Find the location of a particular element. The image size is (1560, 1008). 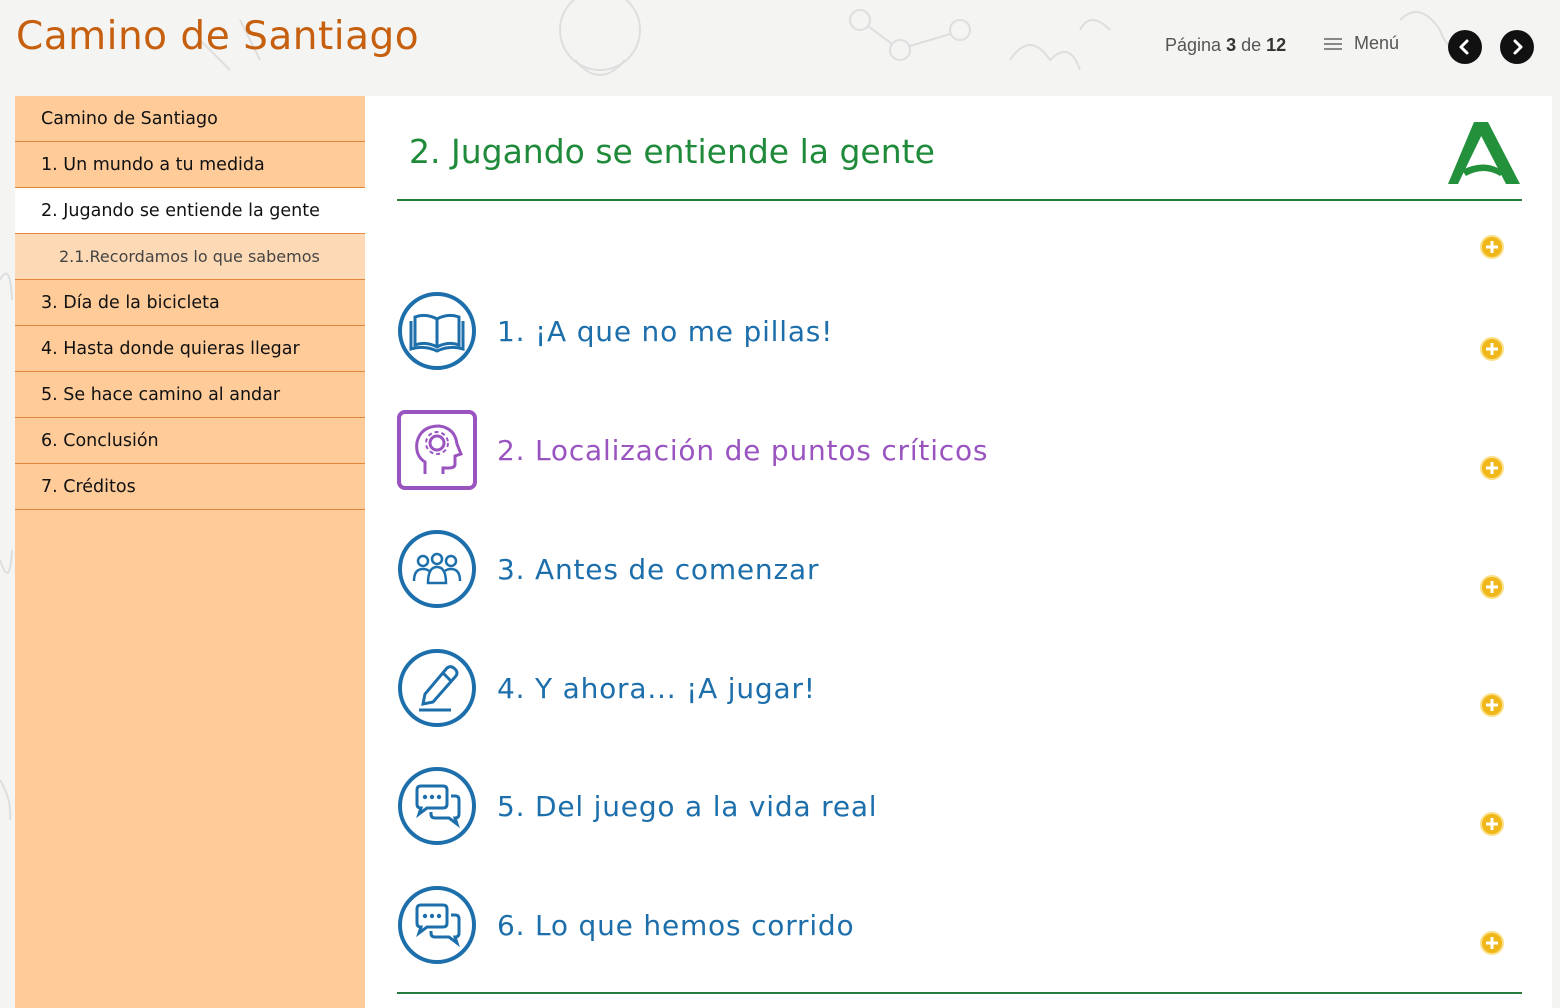

sidebar-item-home: Camino de Santiago is located at coordinates (190, 119).